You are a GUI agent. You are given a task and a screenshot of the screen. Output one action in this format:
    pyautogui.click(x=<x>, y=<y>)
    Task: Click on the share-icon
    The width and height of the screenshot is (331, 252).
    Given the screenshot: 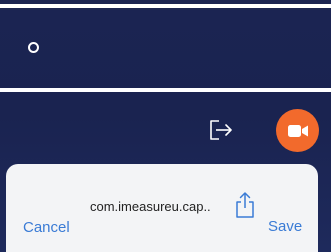 What is the action you would take?
    pyautogui.click(x=245, y=205)
    